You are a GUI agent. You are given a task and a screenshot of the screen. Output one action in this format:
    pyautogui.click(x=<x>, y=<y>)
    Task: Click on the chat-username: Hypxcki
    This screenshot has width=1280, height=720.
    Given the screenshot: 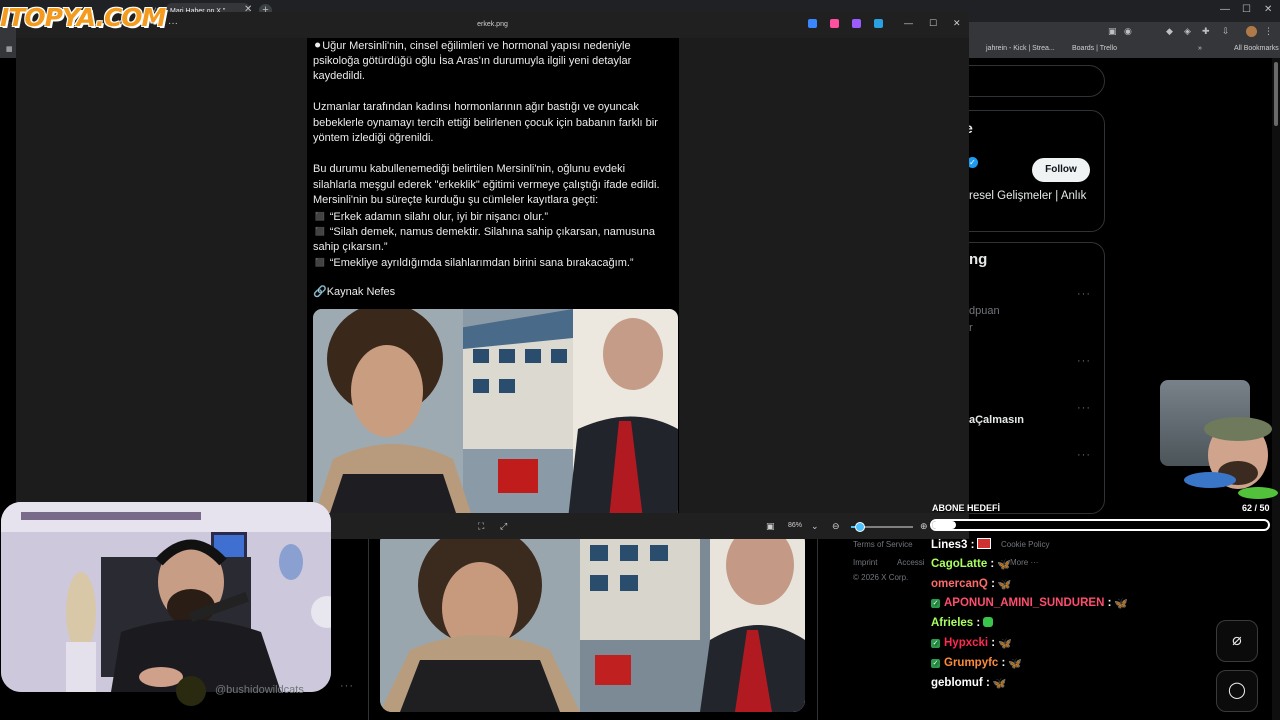 What is the action you would take?
    pyautogui.click(x=966, y=643)
    